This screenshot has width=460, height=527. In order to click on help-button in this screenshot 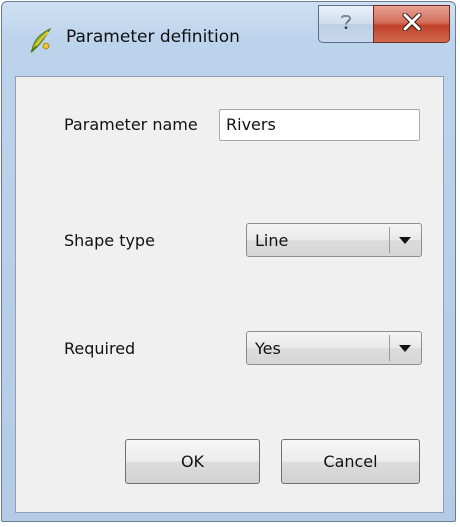, I will do `click(346, 24)`.